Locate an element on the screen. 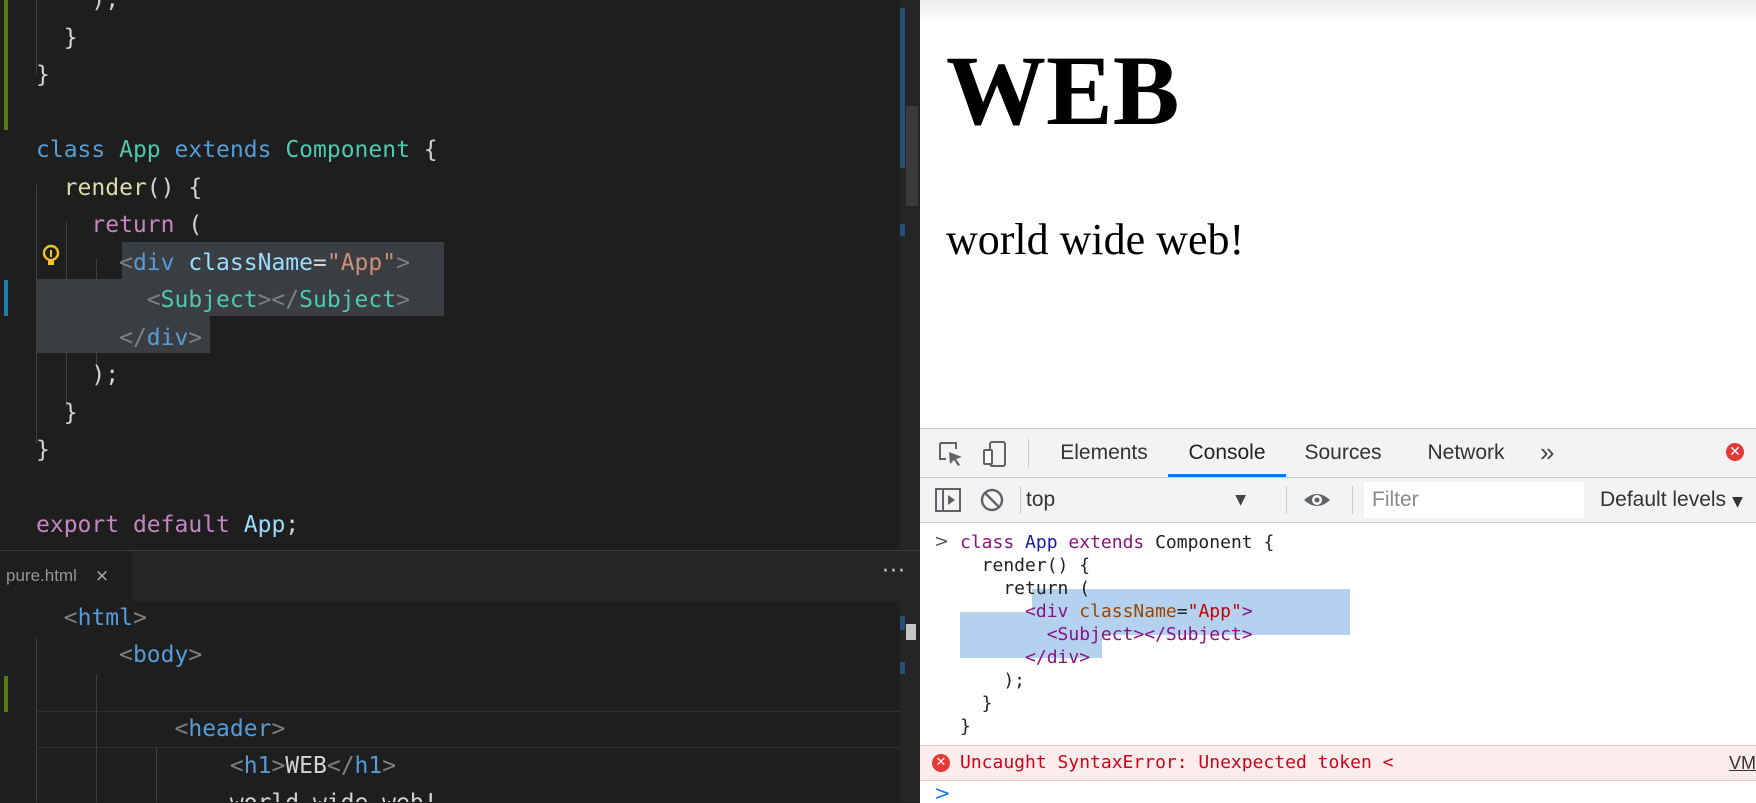 The image size is (1756, 803). code-line: <div className="App"> is located at coordinates (223, 263).